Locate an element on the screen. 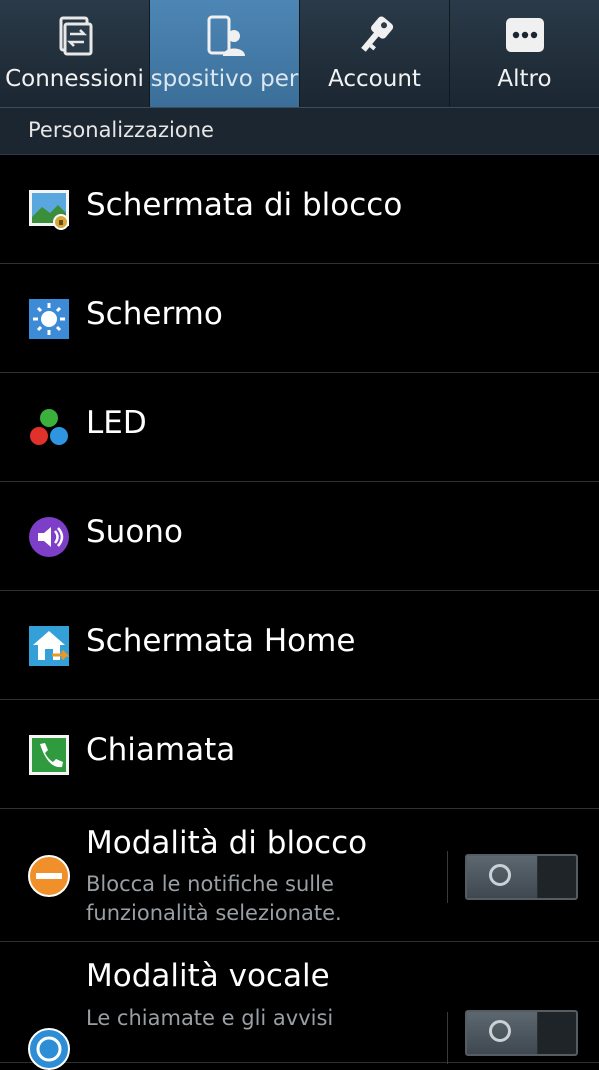 The image size is (599, 1070). list-item-driving-mode: Modalità vocale Le chiamate e gli avvisi is located at coordinates (299, 1006).